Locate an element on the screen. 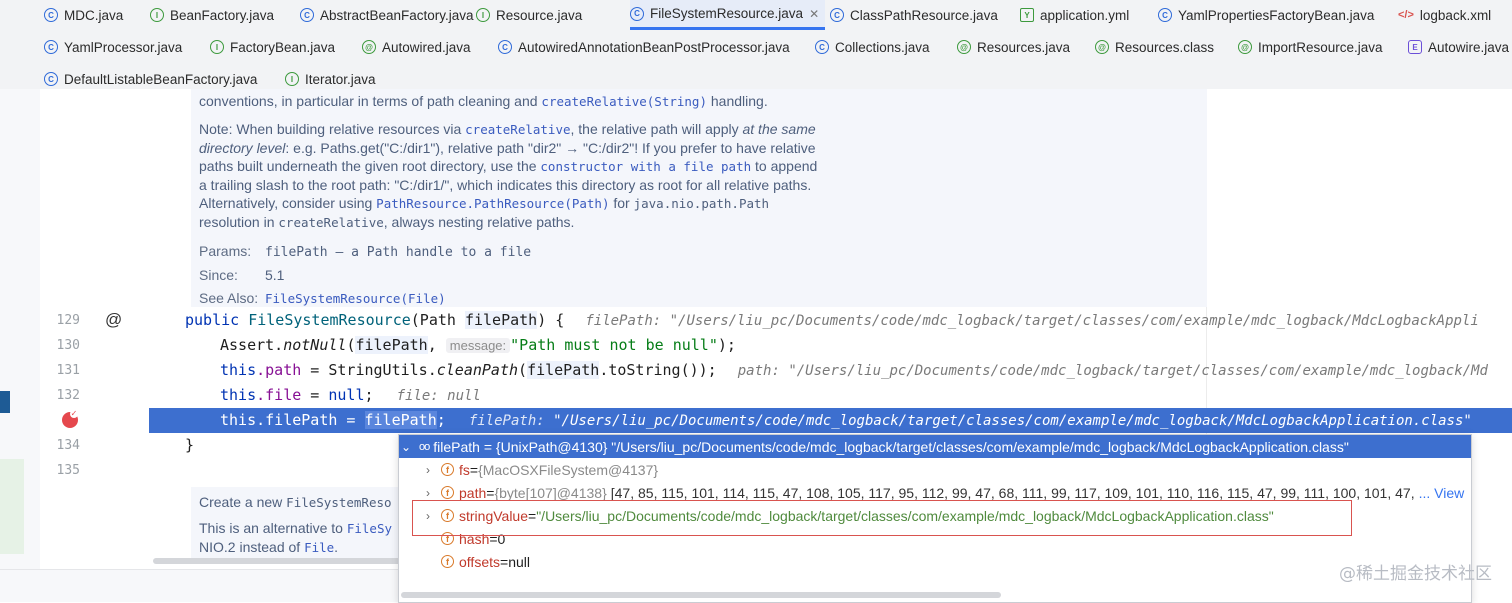 The height and width of the screenshot is (603, 1512). breakpoint-icon: ✓ is located at coordinates (70, 419).